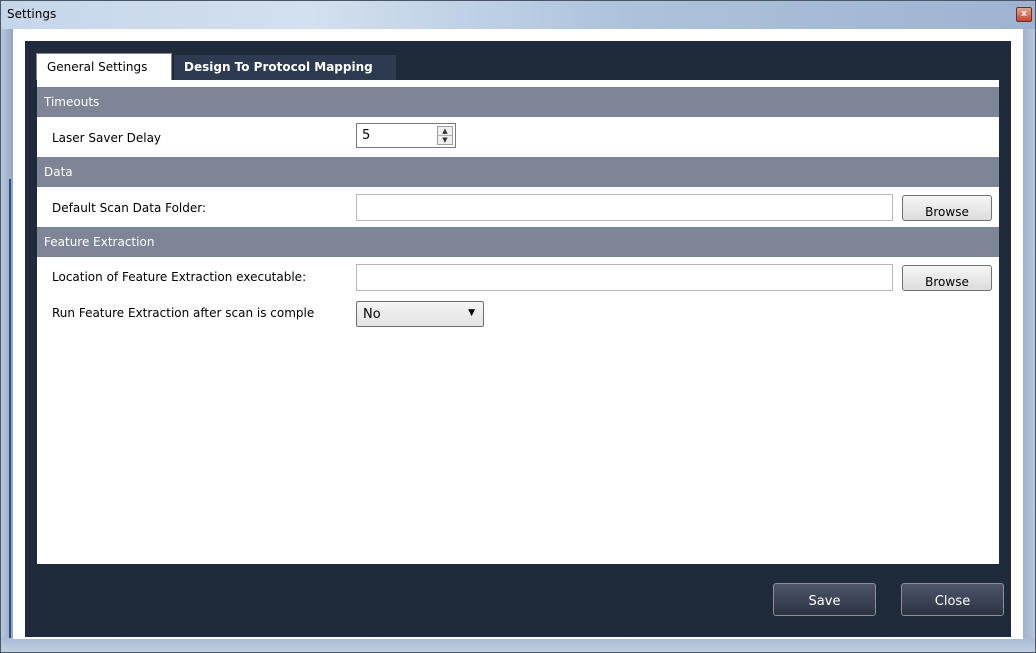 This screenshot has width=1036, height=653. Describe the element at coordinates (624, 277) in the screenshot. I see `fe-location-input` at that location.